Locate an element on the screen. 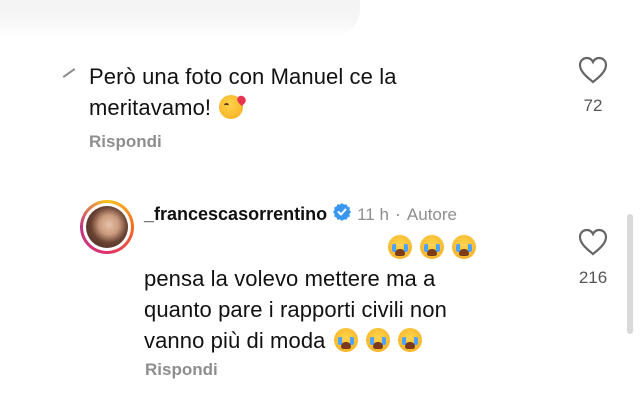  comment-2-header: _francescasorrentino 11 h · Autore is located at coordinates (300, 214).